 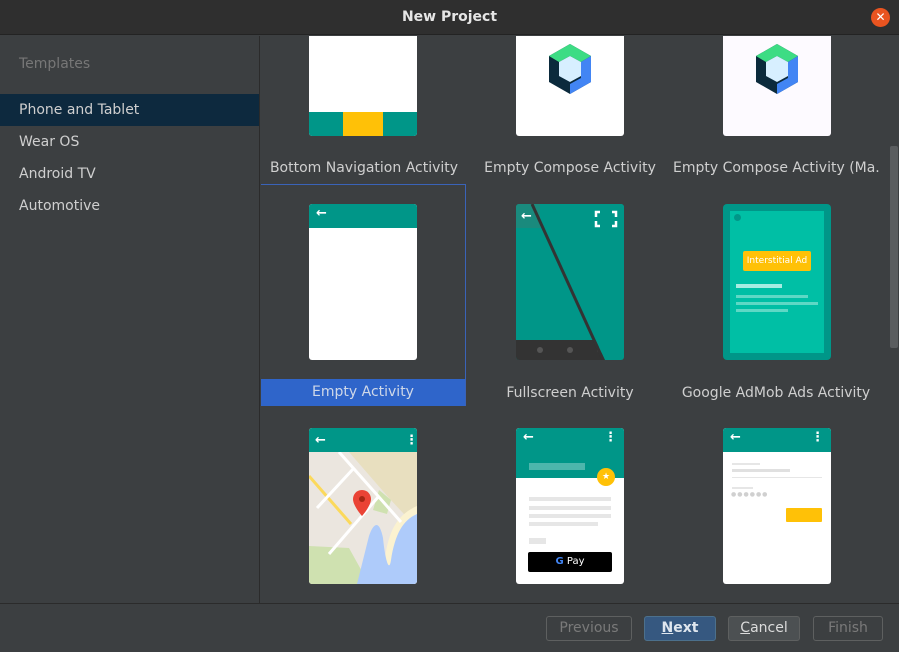 I want to click on fullscreen-preview: ←, so click(x=570, y=282).